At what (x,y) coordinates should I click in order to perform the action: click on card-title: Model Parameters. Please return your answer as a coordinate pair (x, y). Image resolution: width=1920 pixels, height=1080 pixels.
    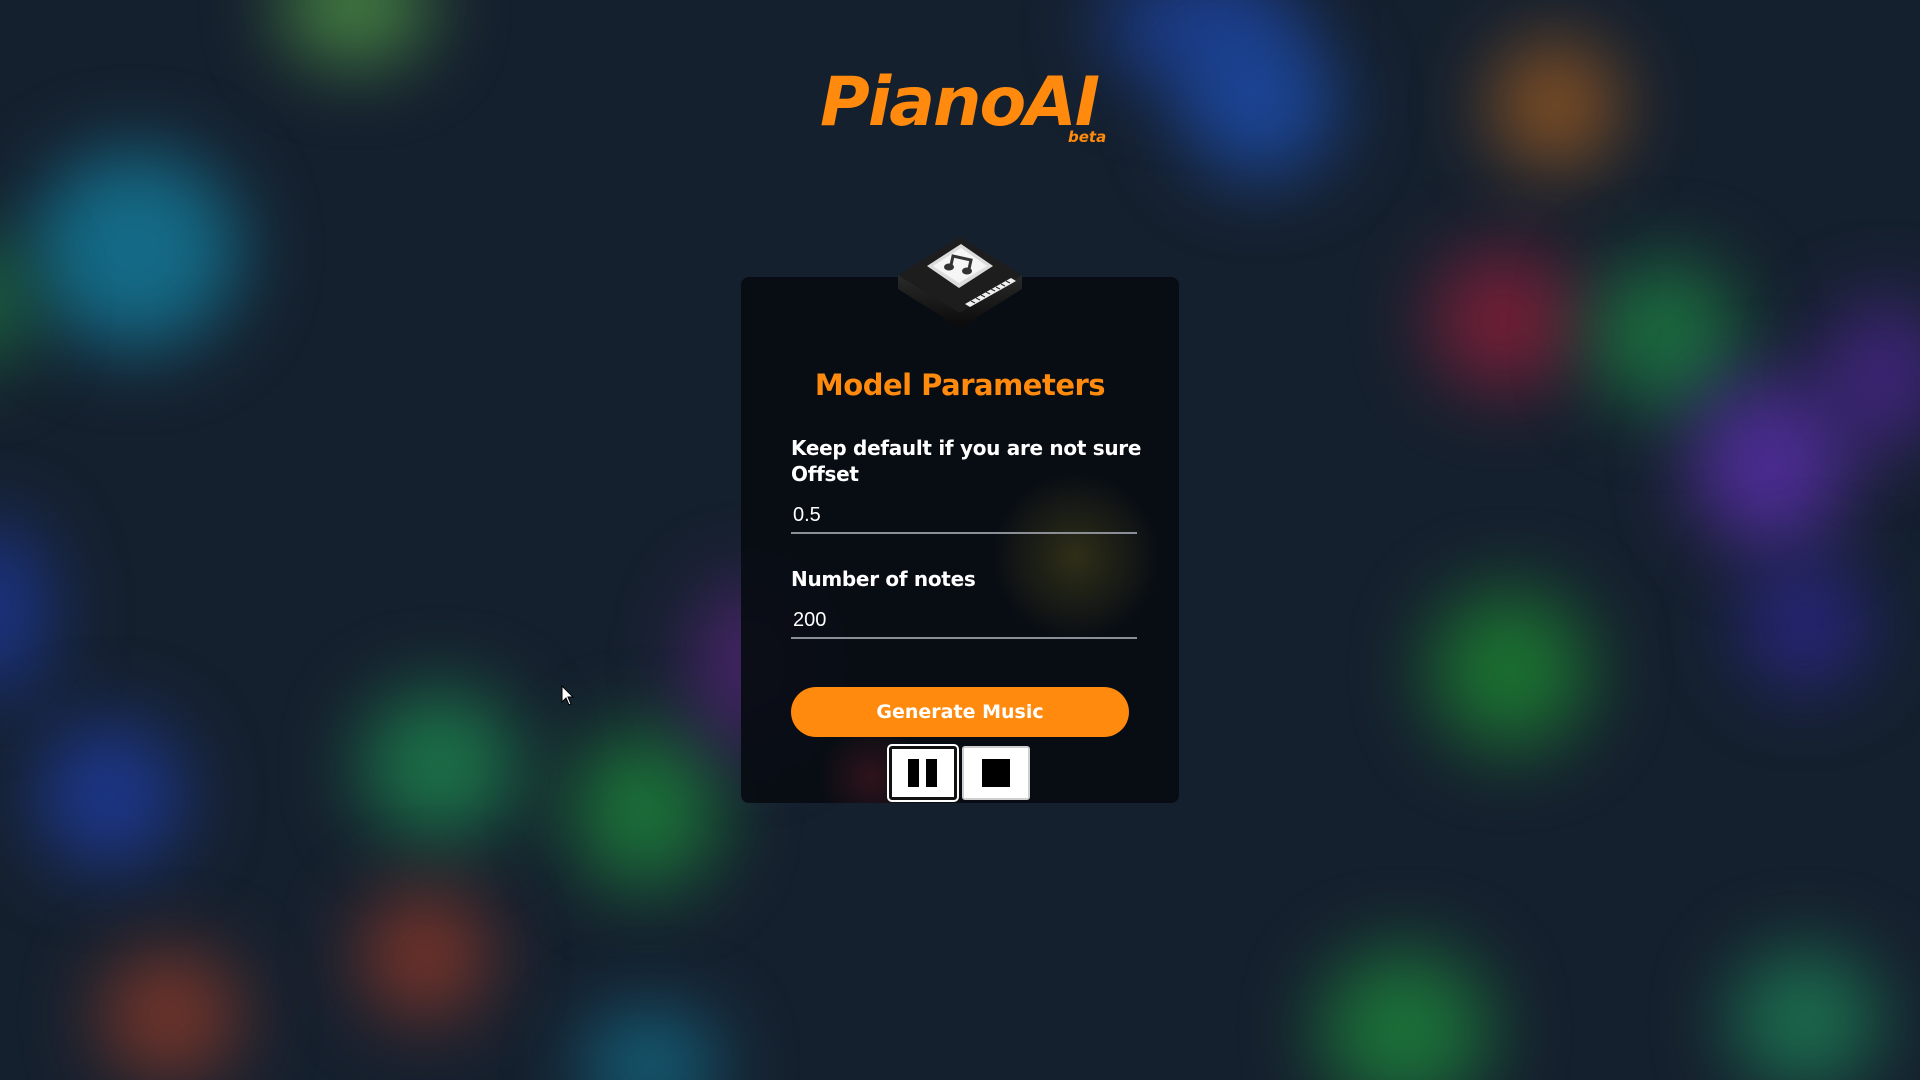
    Looking at the image, I should click on (960, 385).